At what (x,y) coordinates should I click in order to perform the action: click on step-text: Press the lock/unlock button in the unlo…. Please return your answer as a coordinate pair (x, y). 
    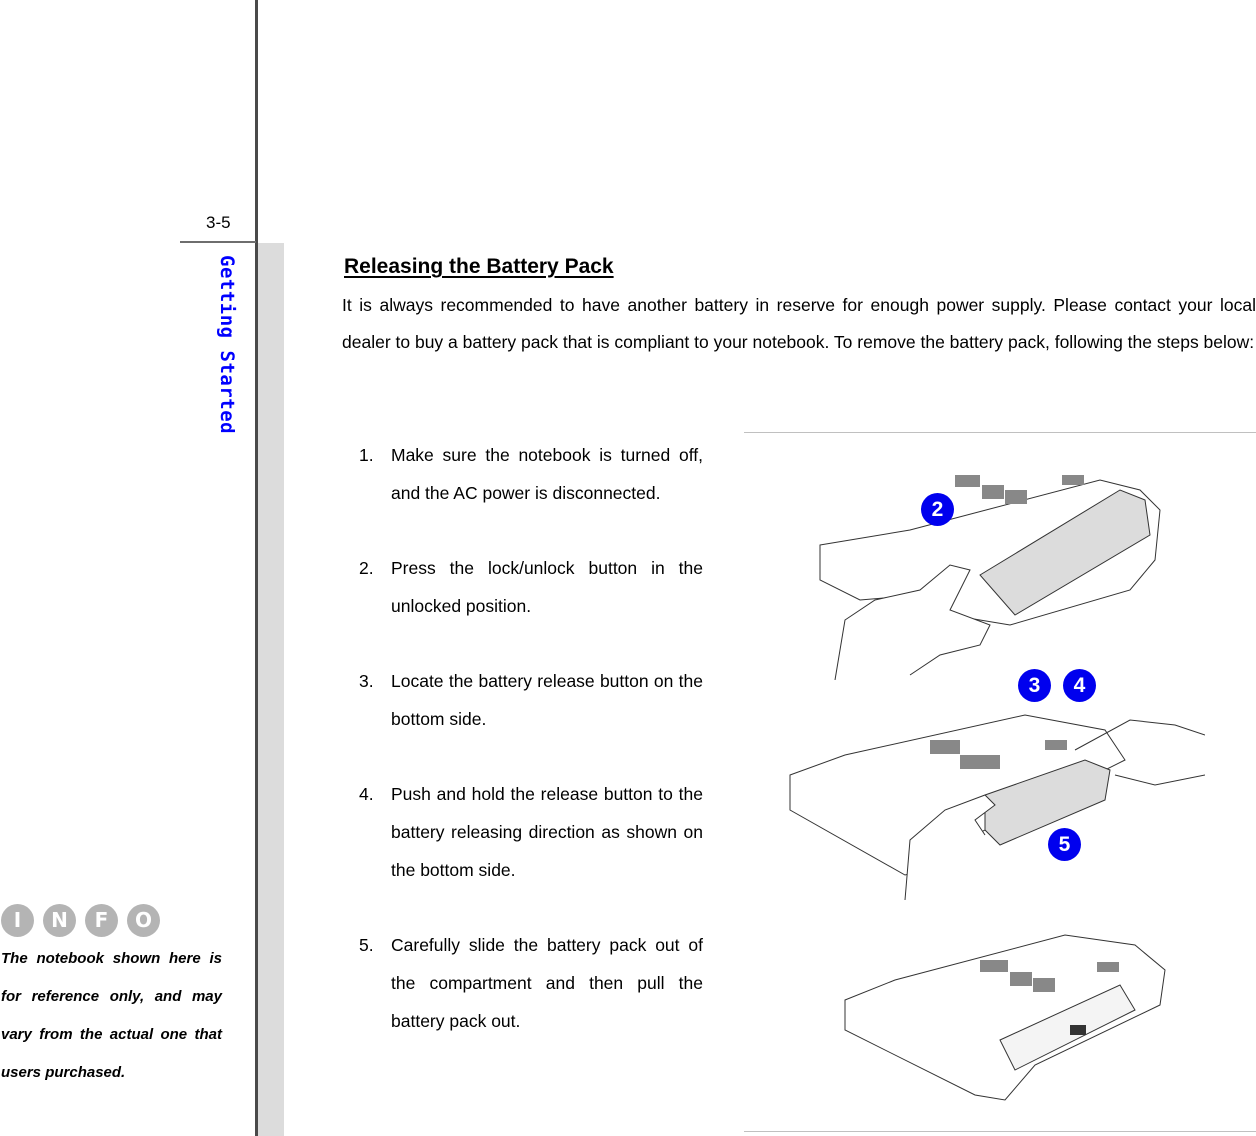
    Looking at the image, I should click on (547, 587).